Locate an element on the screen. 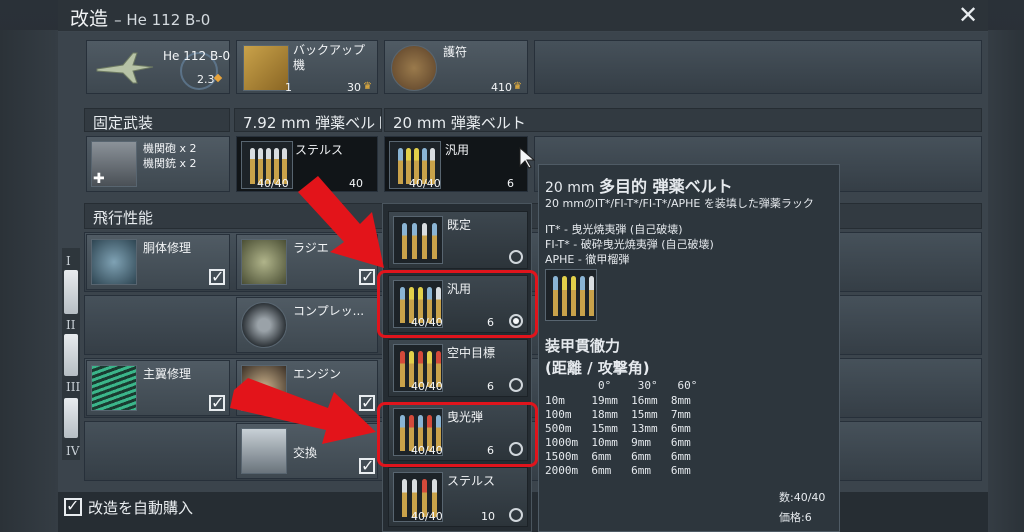  tooltip-bullets-icon is located at coordinates (571, 295).